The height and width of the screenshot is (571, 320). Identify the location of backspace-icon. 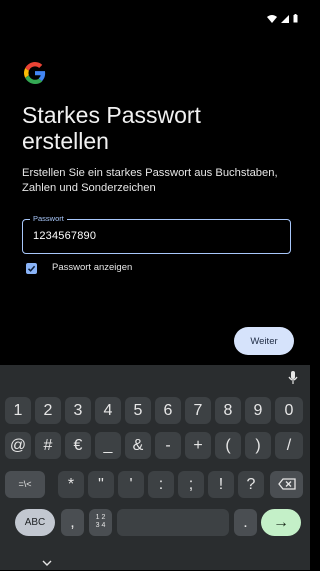
(286, 484).